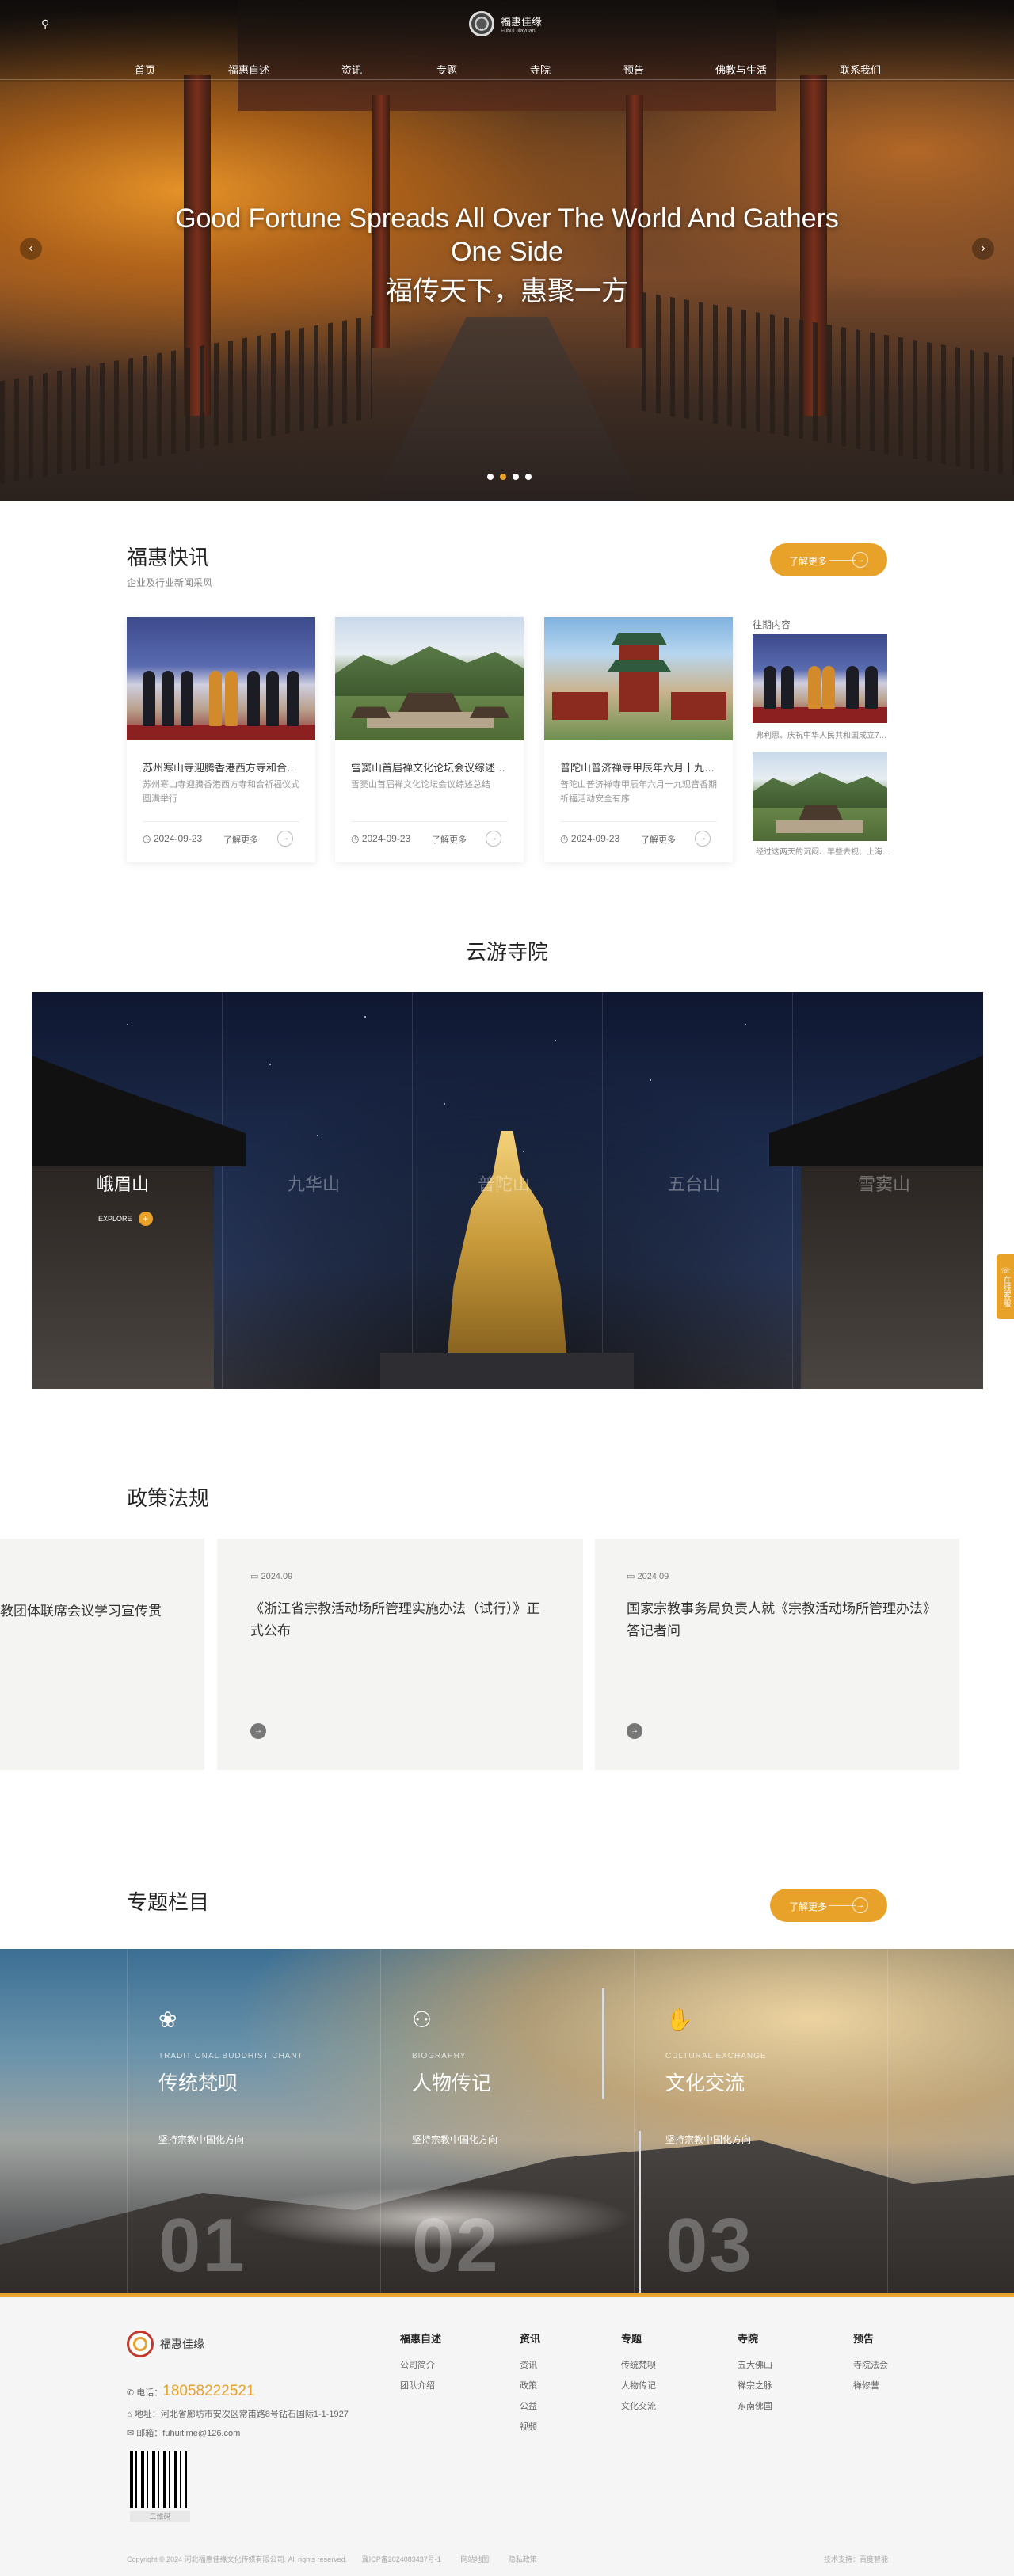 The width and height of the screenshot is (1014, 2576). What do you see at coordinates (808, 561) in the screenshot?
I see `more-label: 了解更多` at bounding box center [808, 561].